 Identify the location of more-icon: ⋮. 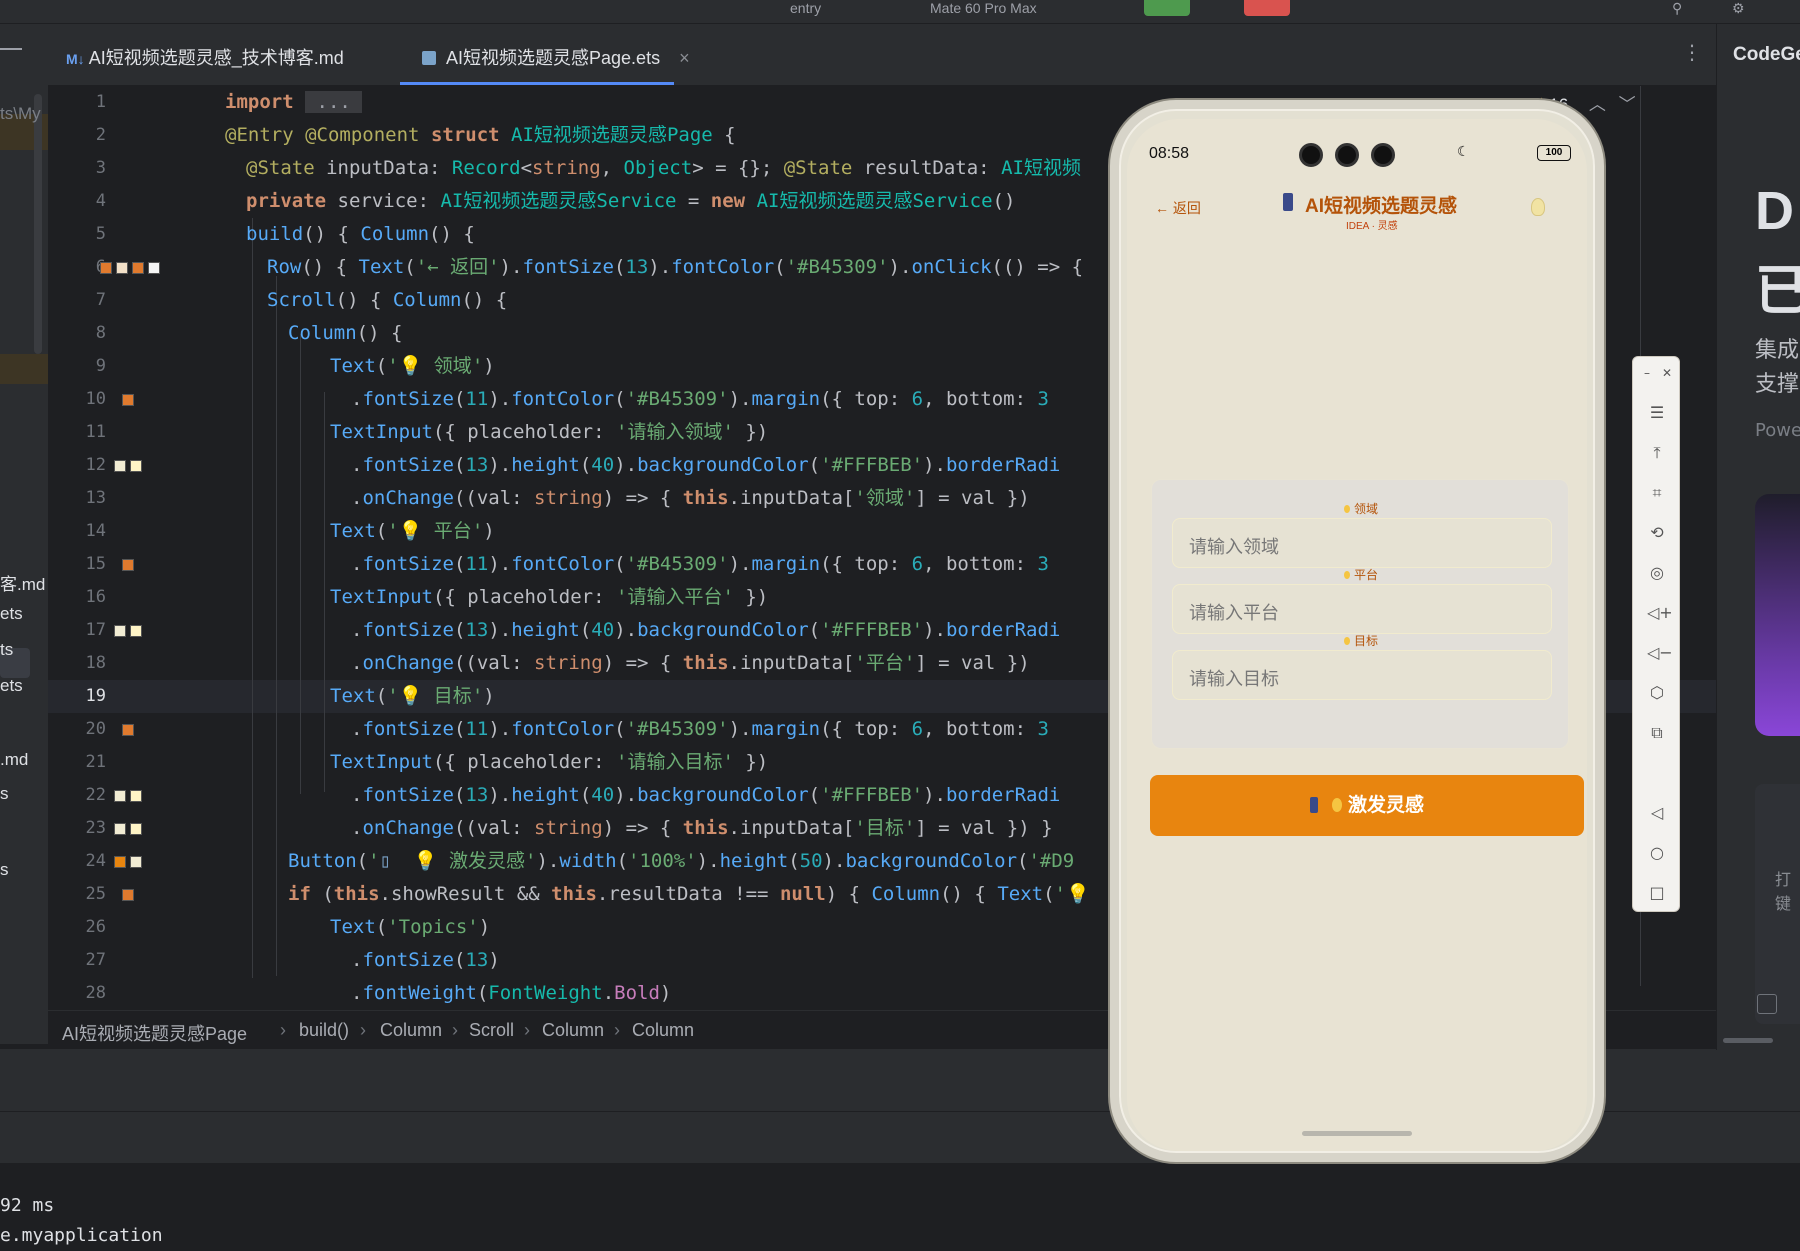
(1692, 52).